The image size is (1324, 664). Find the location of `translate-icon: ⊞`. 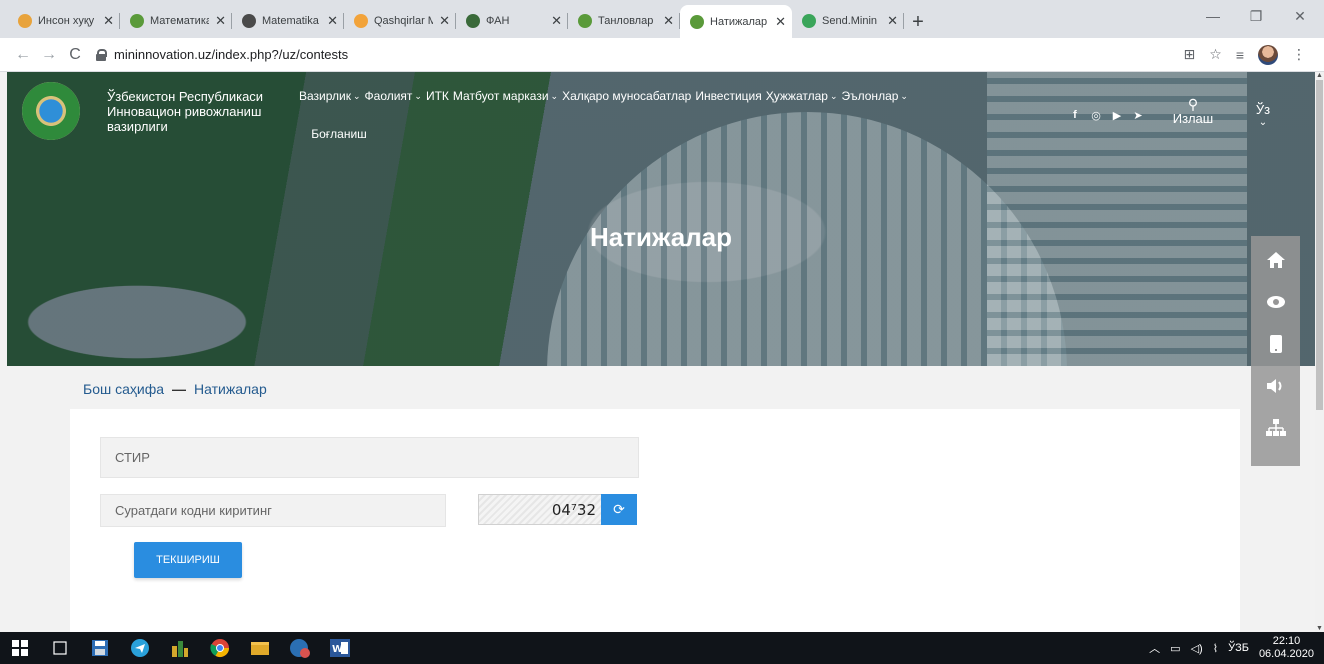

translate-icon: ⊞ is located at coordinates (1190, 54).